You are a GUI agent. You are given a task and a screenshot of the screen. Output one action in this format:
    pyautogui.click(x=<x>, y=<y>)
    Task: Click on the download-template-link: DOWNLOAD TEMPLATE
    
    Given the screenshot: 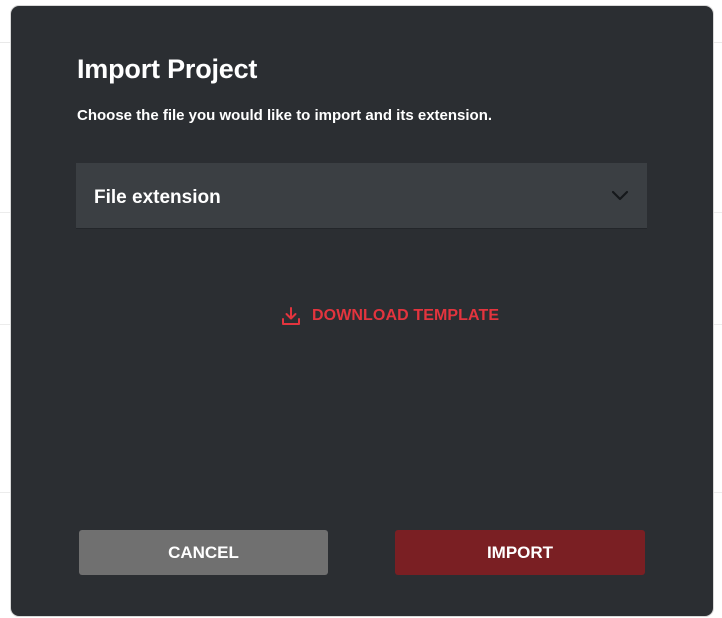 What is the action you would take?
    pyautogui.click(x=390, y=316)
    